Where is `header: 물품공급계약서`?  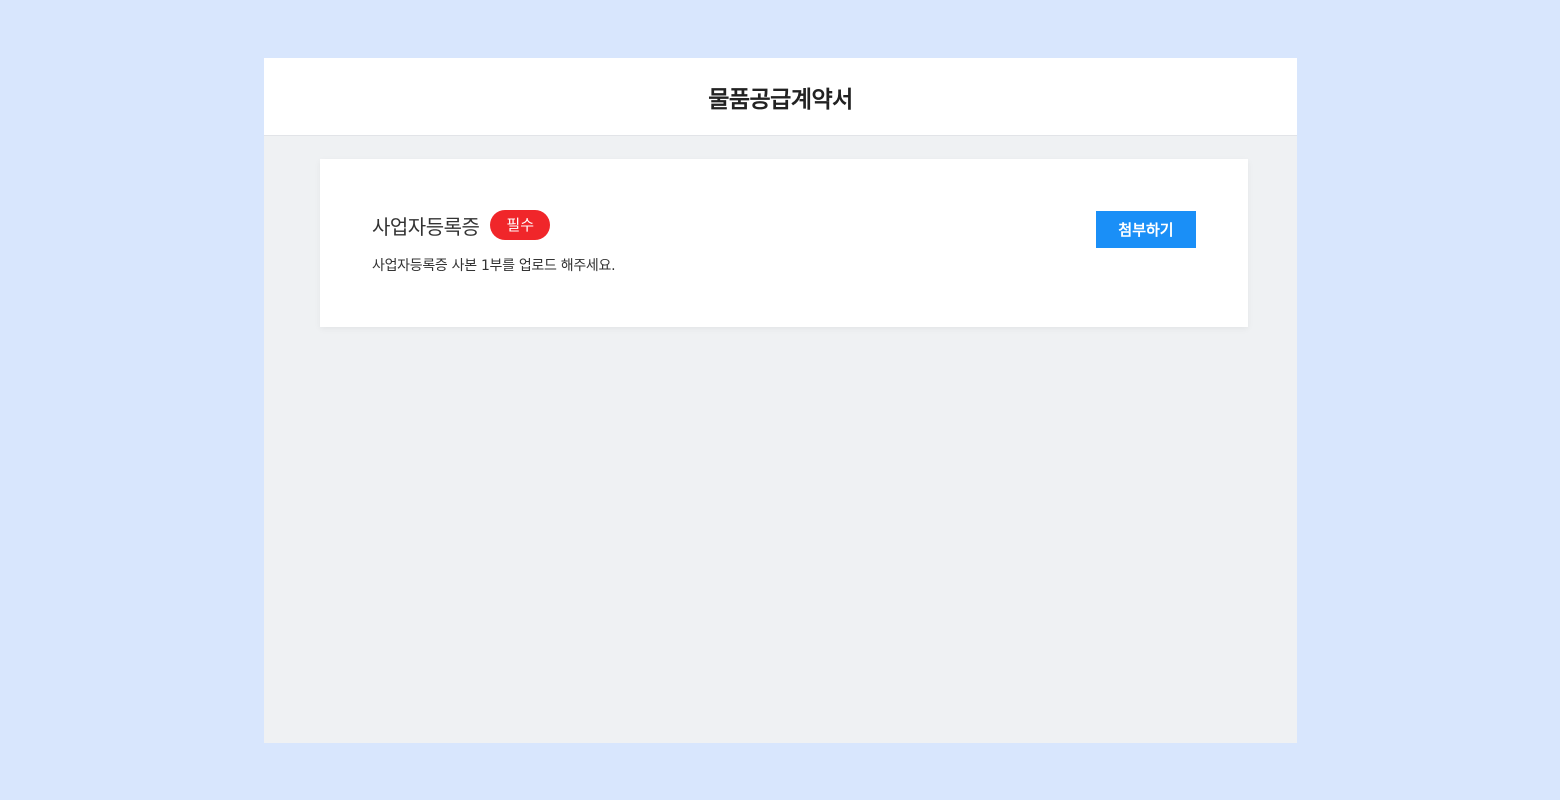
header: 물품공급계약서 is located at coordinates (780, 97).